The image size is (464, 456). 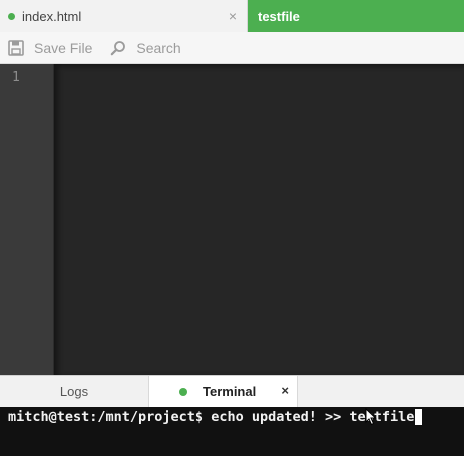 What do you see at coordinates (27, 219) in the screenshot?
I see `line-number-gutter: 1` at bounding box center [27, 219].